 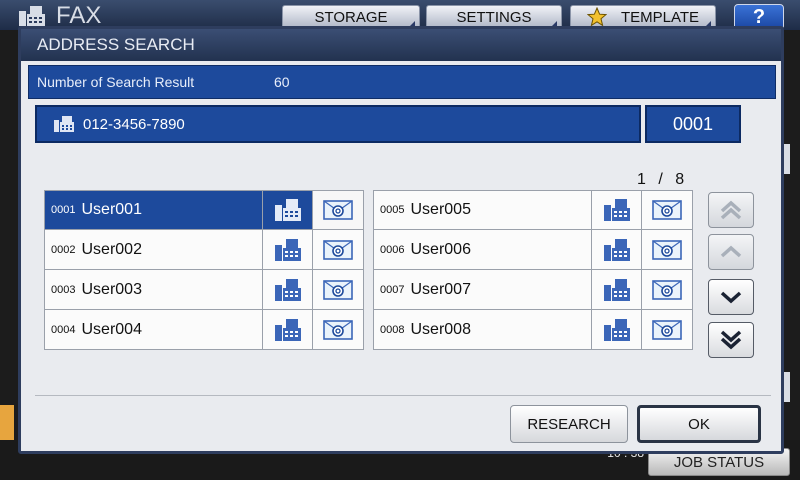 I want to click on dialog-title-text: ADDRESS SEARCH, so click(x=116, y=44).